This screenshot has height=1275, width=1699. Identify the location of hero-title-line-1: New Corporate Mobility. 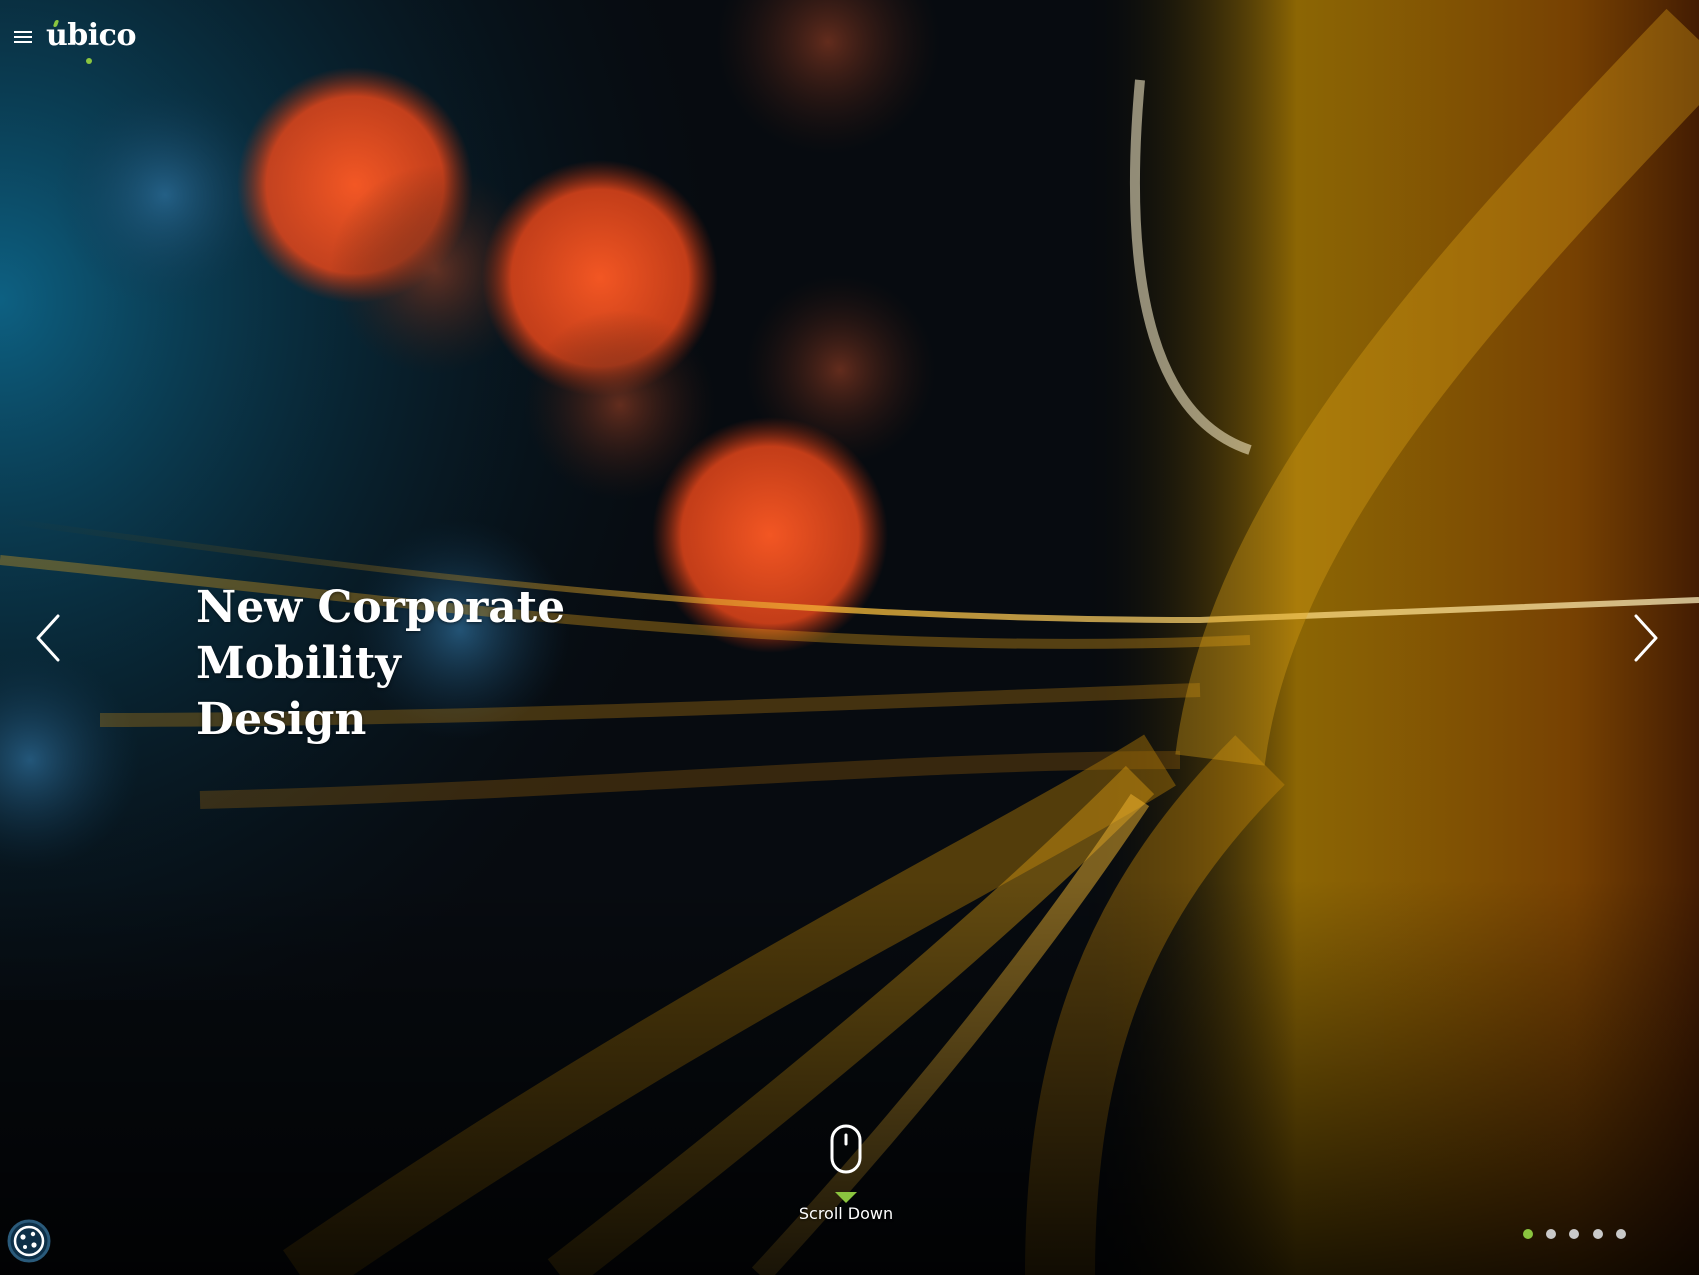
(381, 635).